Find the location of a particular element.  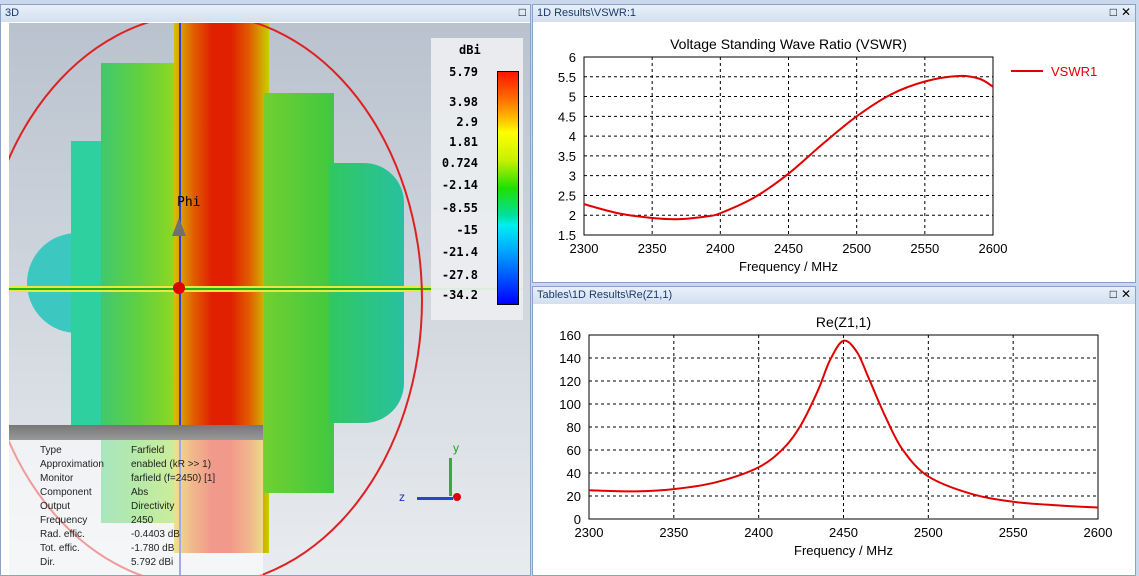

info-label: Monitor is located at coordinates (57, 478).